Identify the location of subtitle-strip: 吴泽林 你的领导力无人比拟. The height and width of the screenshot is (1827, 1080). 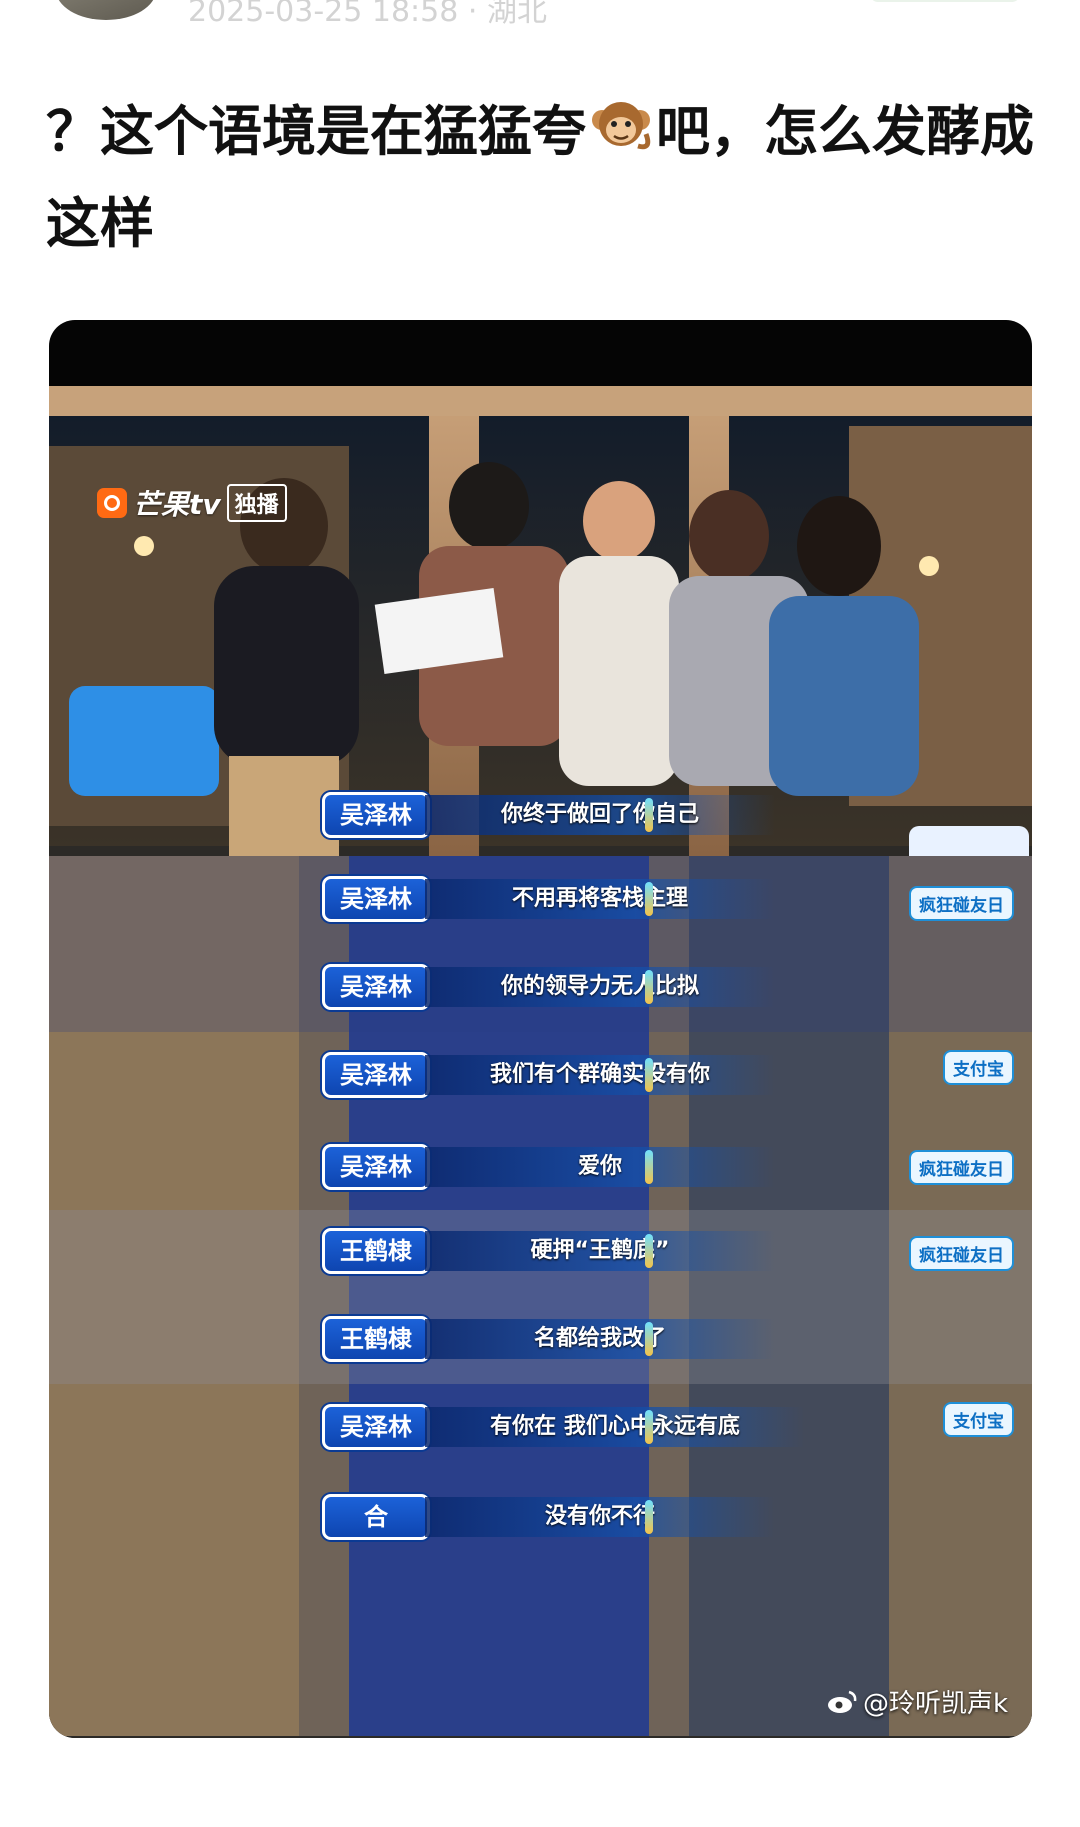
(540, 988).